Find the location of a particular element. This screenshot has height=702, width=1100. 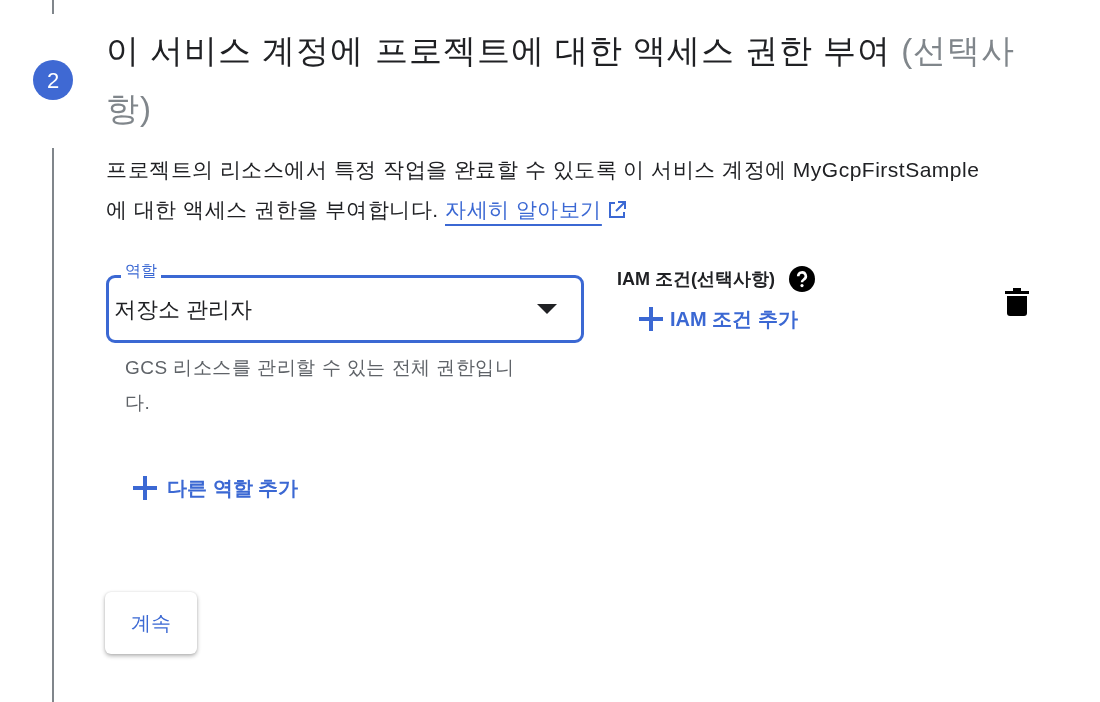

add-iam-condition-button: IAM 조건 추가 is located at coordinates (718, 319).